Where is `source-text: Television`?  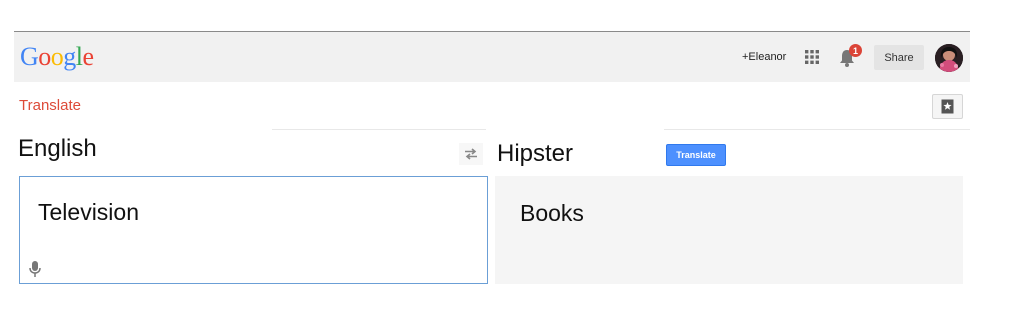
source-text: Television is located at coordinates (88, 212).